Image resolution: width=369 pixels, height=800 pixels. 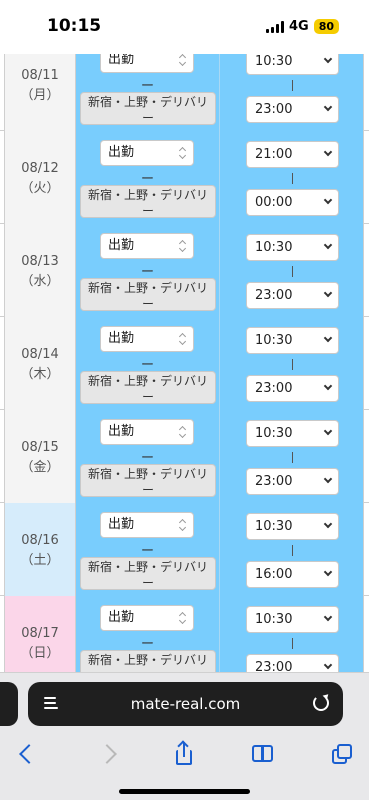 I want to click on date-cell: 08/14 （木）, so click(x=40, y=363).